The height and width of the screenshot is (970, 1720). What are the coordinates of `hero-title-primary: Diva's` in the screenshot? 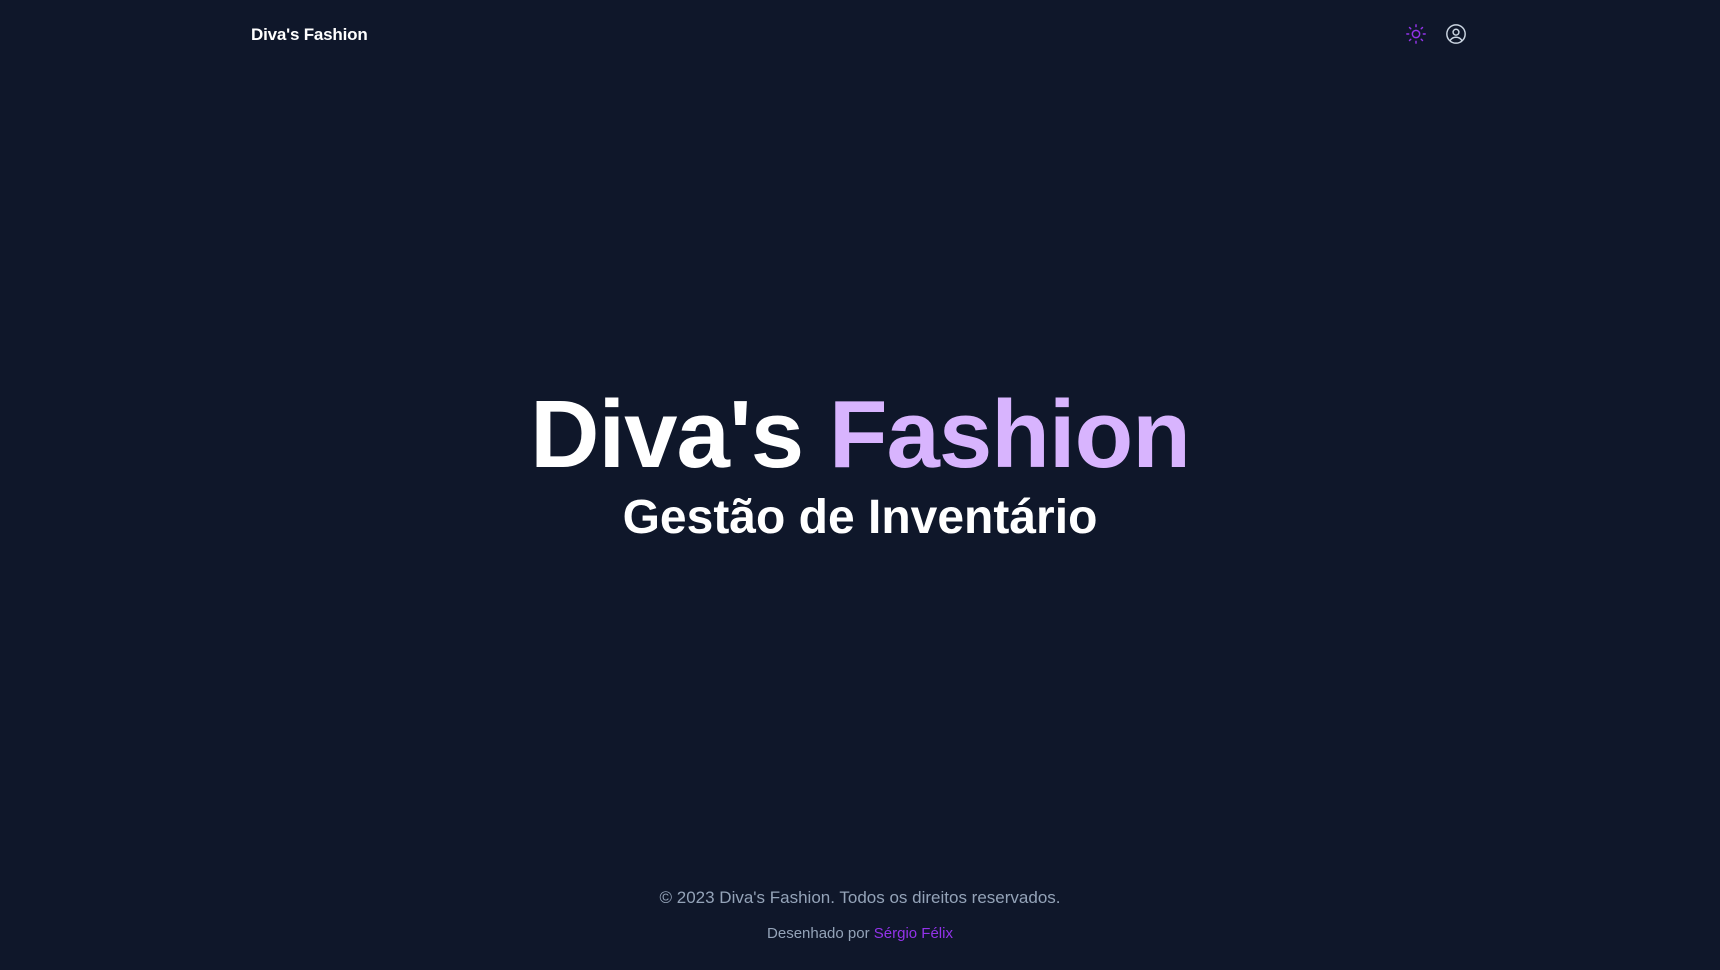 It's located at (667, 434).